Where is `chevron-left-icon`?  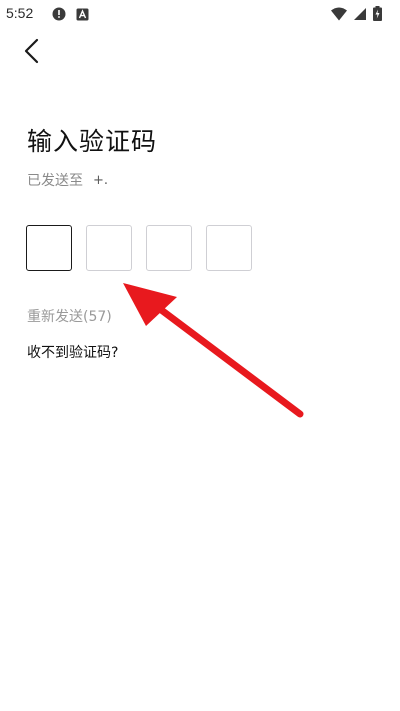
chevron-left-icon is located at coordinates (31, 51).